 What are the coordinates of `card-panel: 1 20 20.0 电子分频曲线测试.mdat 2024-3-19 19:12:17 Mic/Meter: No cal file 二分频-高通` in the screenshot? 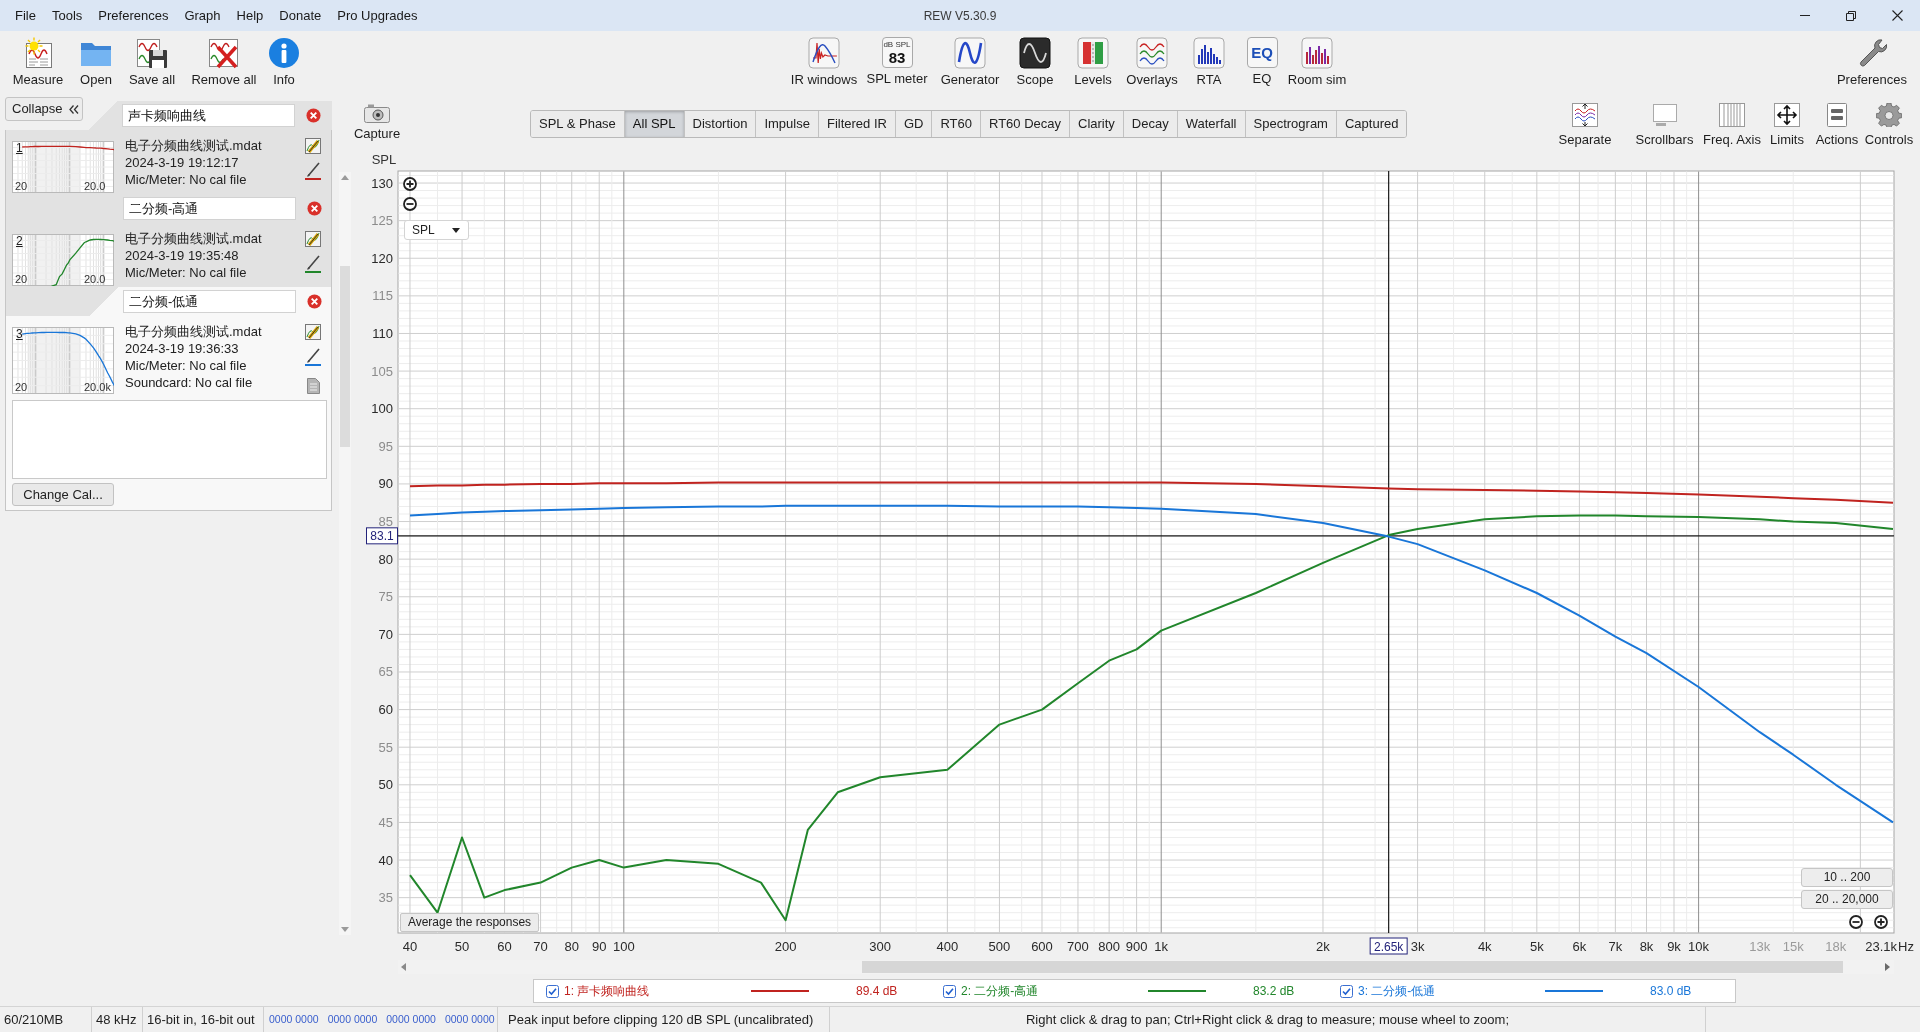 It's located at (168, 176).